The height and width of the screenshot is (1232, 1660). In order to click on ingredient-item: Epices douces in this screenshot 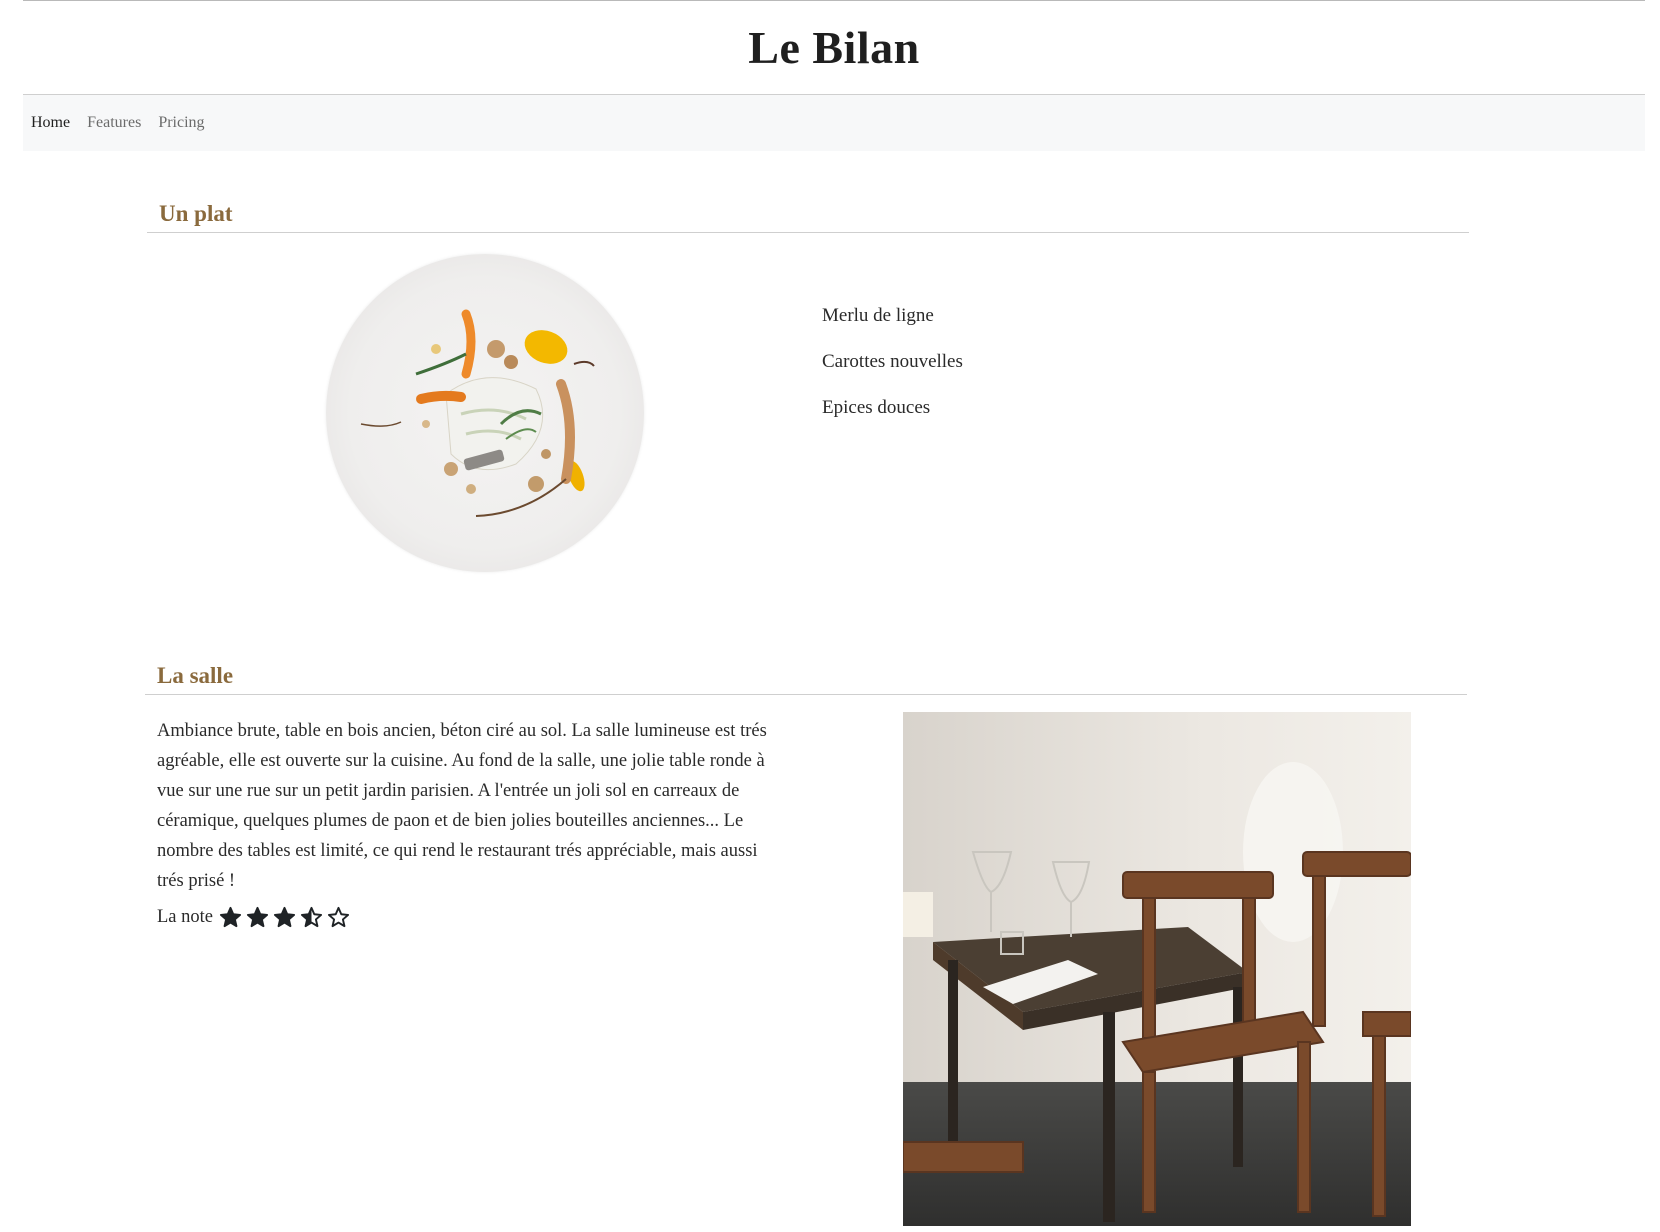, I will do `click(876, 407)`.